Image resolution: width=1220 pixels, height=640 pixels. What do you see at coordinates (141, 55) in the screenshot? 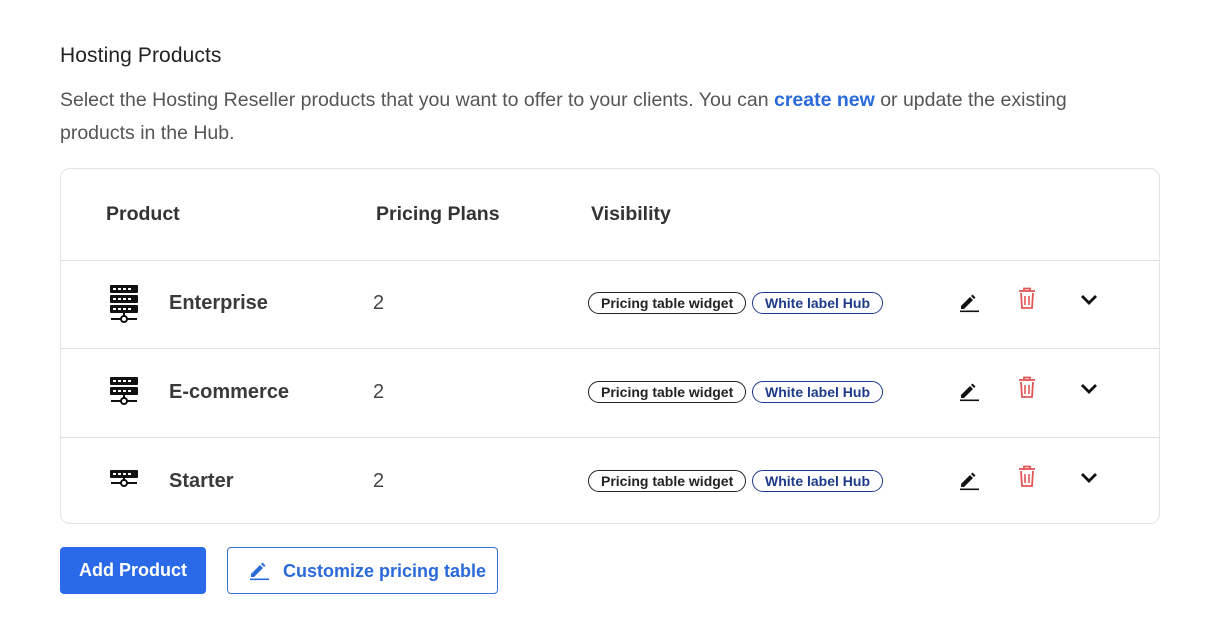
I see `section-title: Hosting Products` at bounding box center [141, 55].